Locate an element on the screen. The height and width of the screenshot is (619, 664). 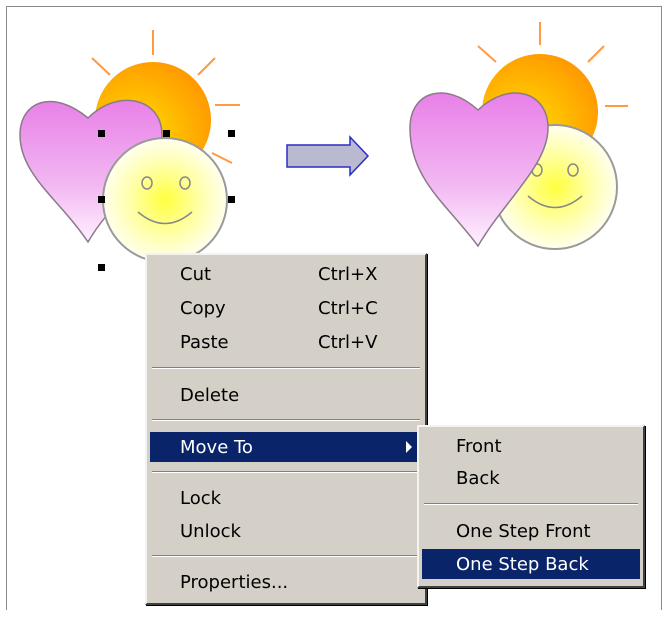
menu-item-label: One Step Back is located at coordinates (522, 564).